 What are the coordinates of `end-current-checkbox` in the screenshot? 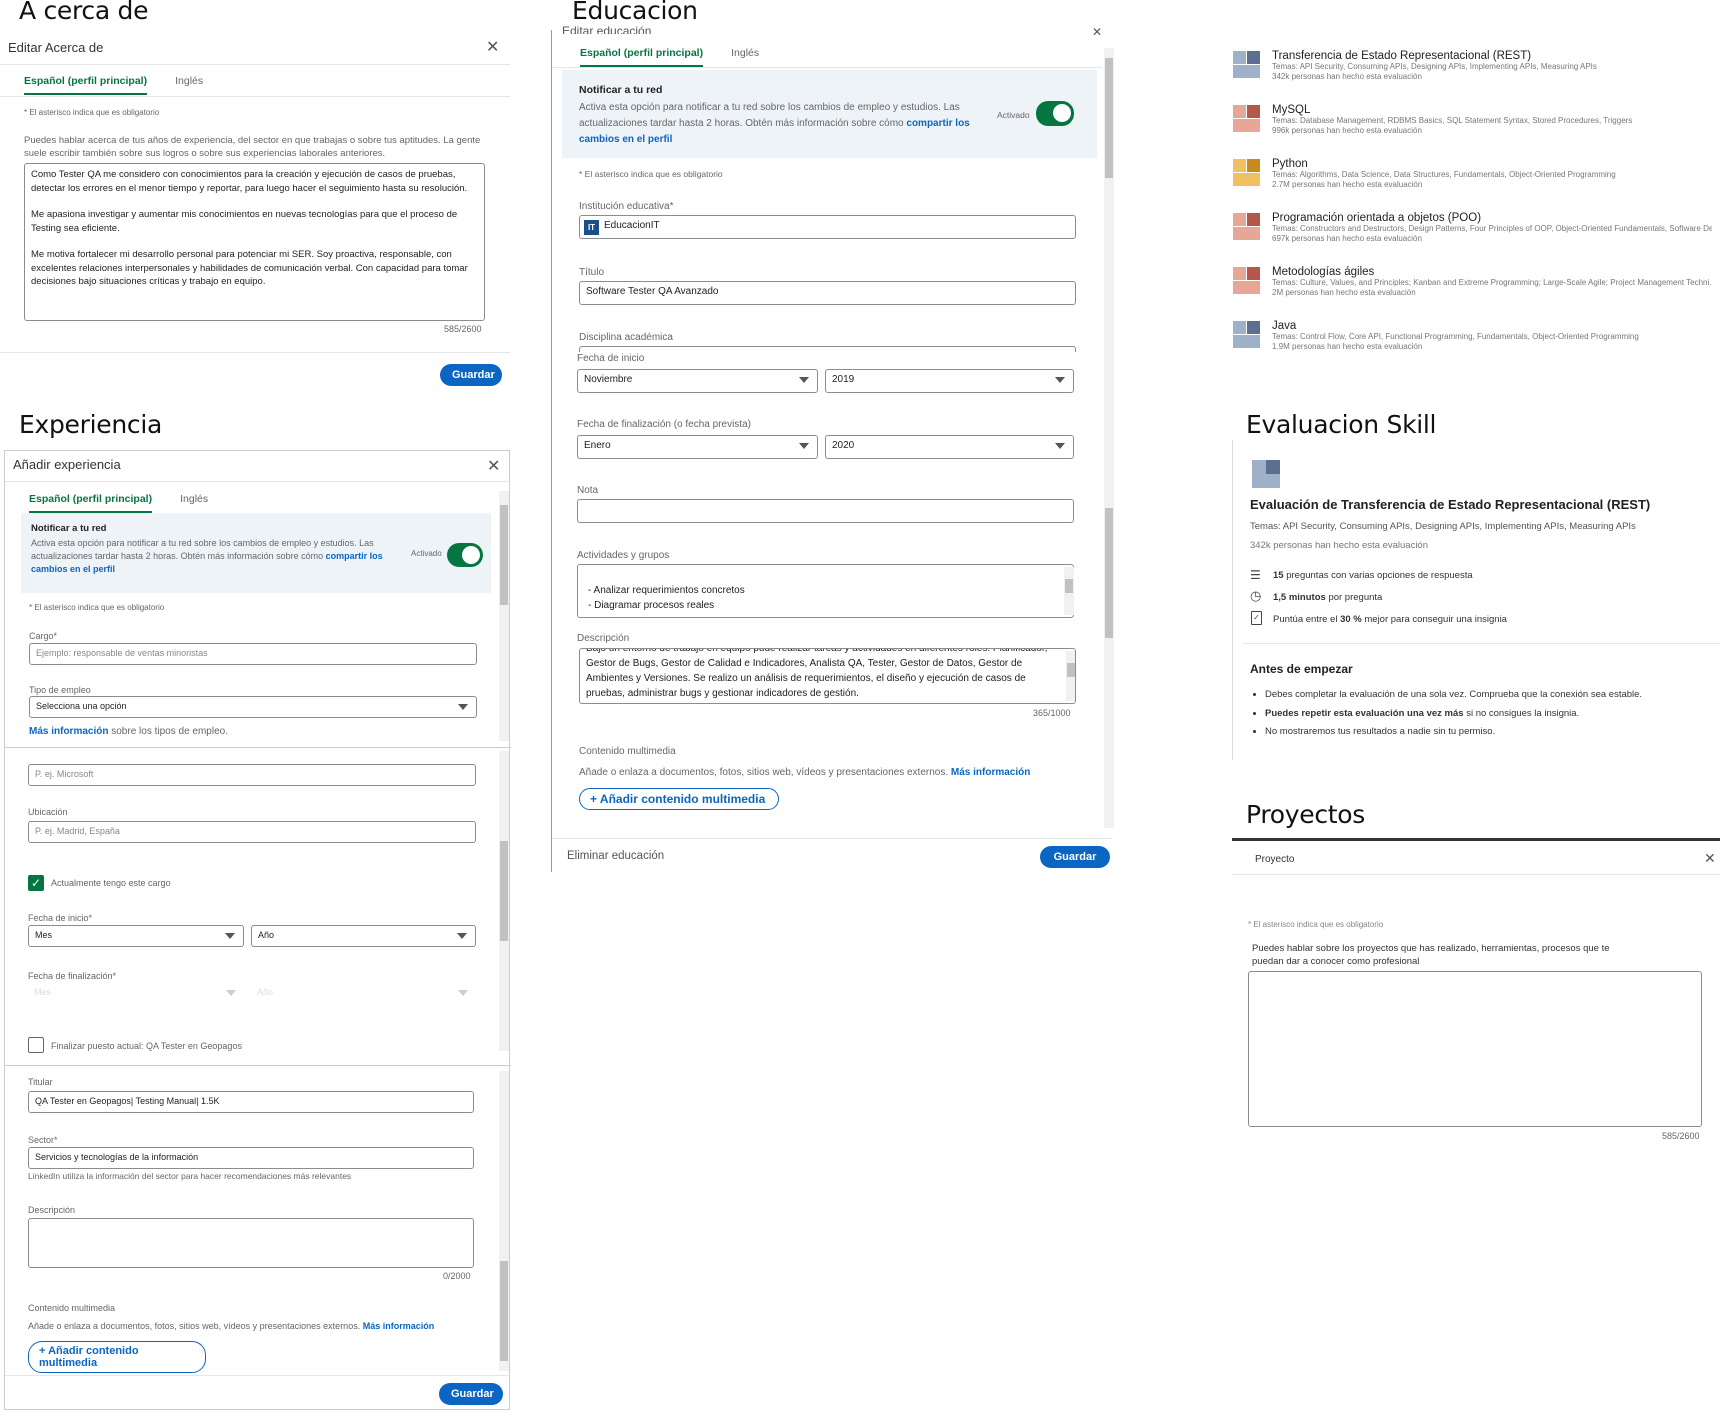 It's located at (36, 1045).